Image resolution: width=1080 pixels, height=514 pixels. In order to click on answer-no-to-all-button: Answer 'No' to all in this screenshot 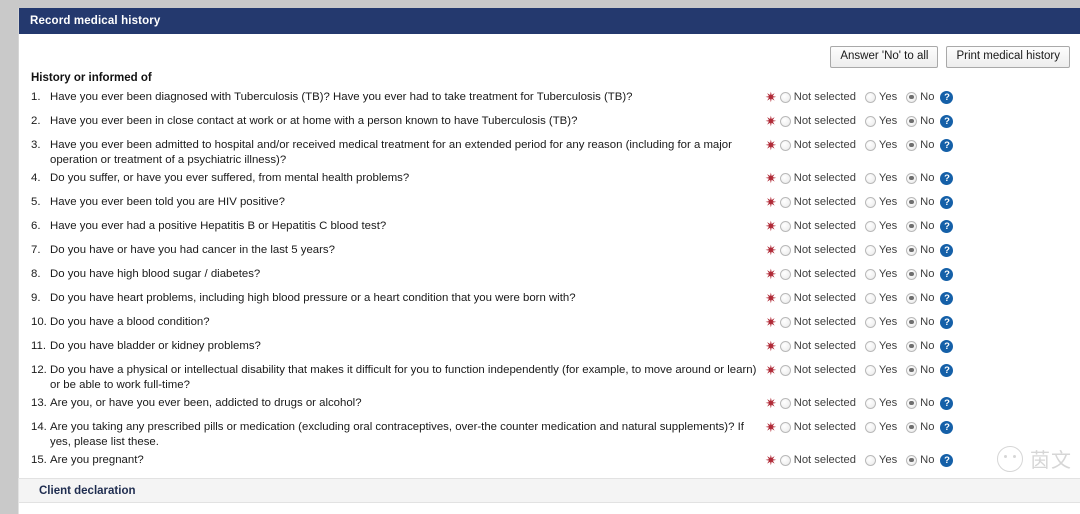, I will do `click(884, 57)`.